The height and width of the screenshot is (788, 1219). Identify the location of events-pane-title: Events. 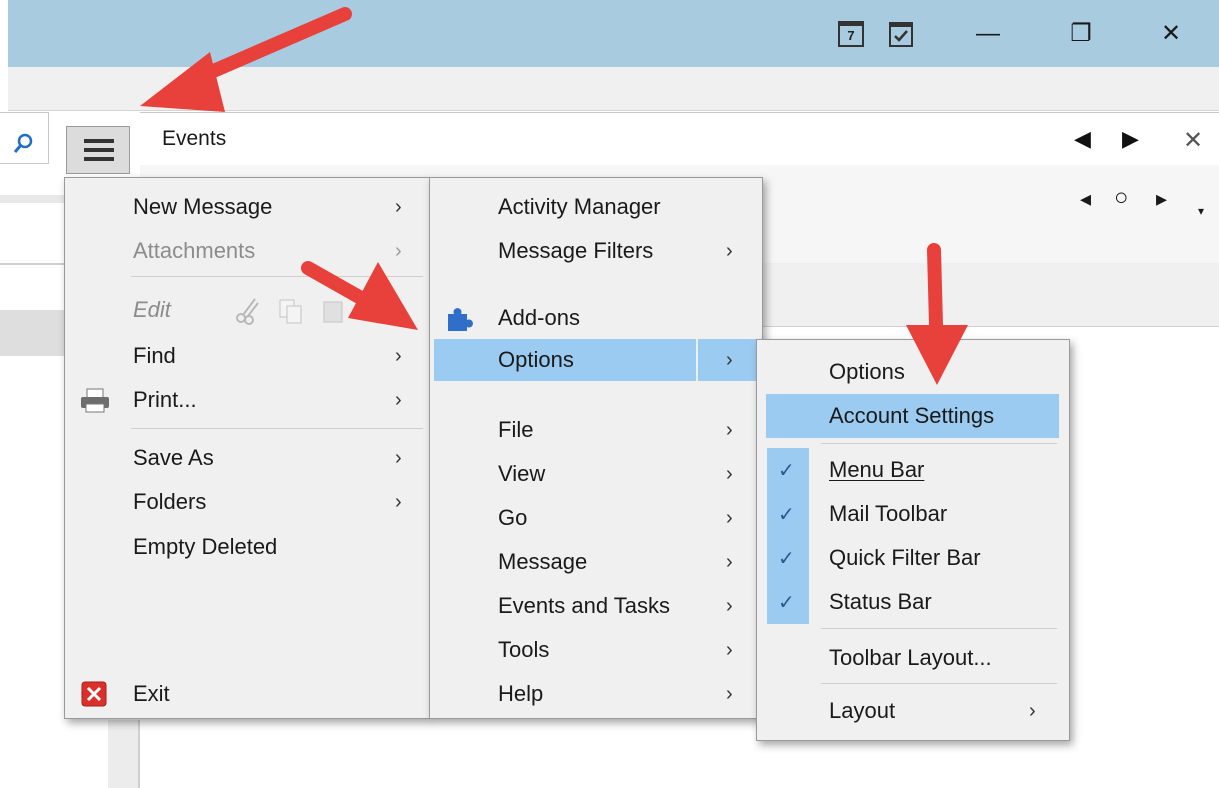
(194, 138).